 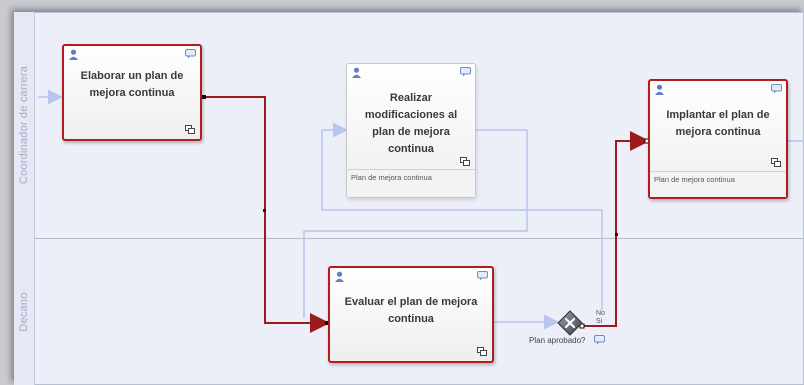 I want to click on task-evaluar: Evaluar el plan de mejora continua, so click(x=411, y=314).